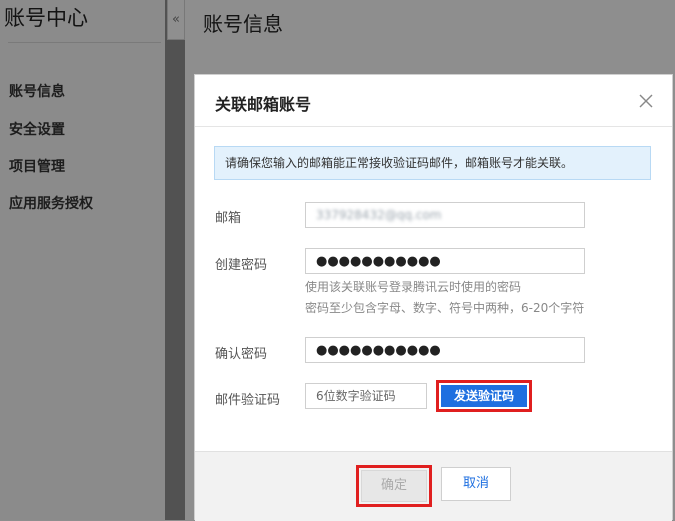 The height and width of the screenshot is (521, 675). I want to click on dialog-divider, so click(433, 126).